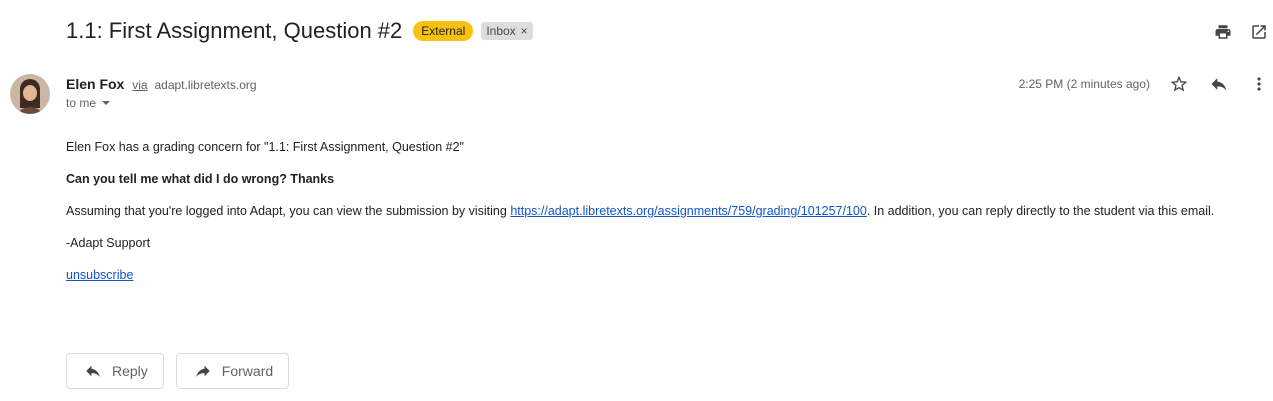 This screenshot has height=401, width=1273. Describe the element at coordinates (99, 275) in the screenshot. I see `unsubscribe-link: unsubscribe` at that location.